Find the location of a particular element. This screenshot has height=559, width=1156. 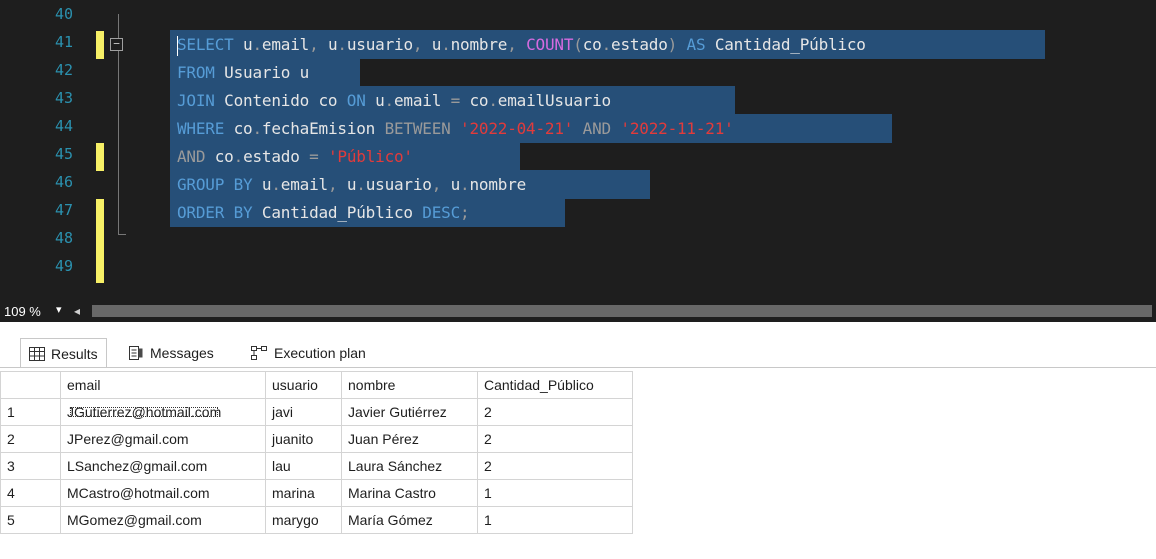

code-token: estado is located at coordinates (639, 44).